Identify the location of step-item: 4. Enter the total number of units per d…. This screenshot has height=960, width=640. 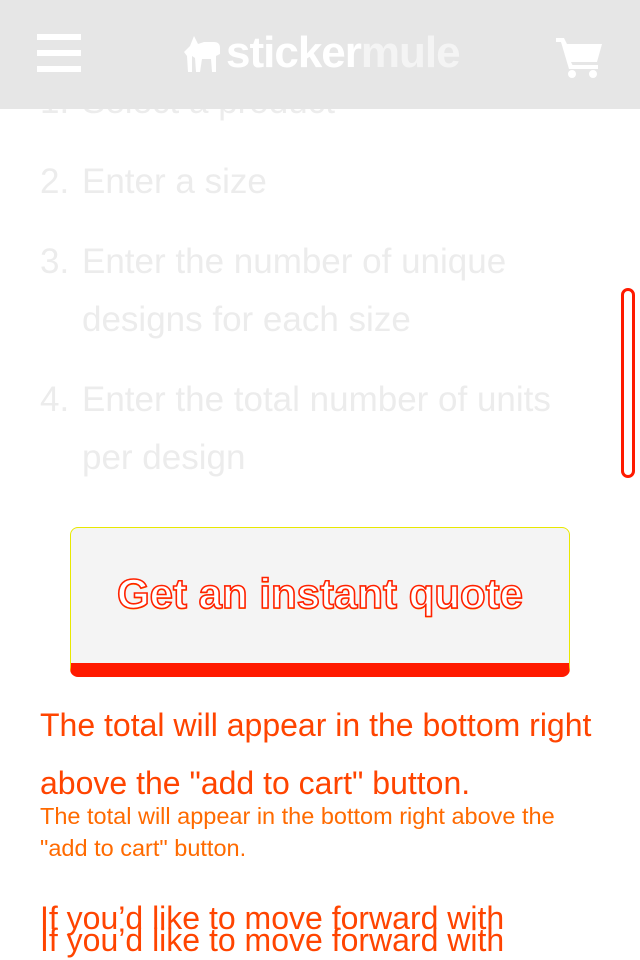
(320, 429).